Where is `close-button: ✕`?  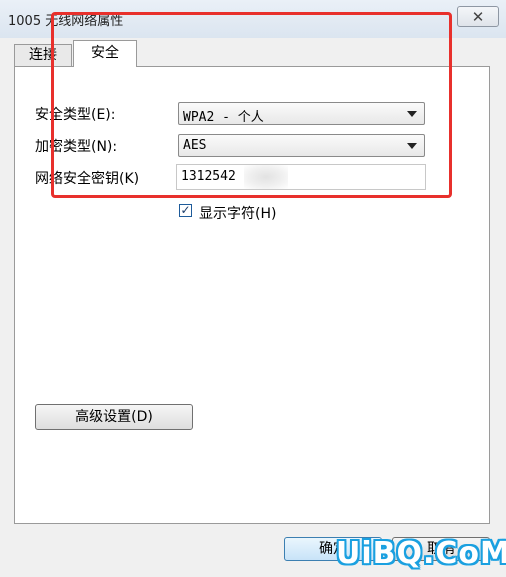 close-button: ✕ is located at coordinates (478, 16).